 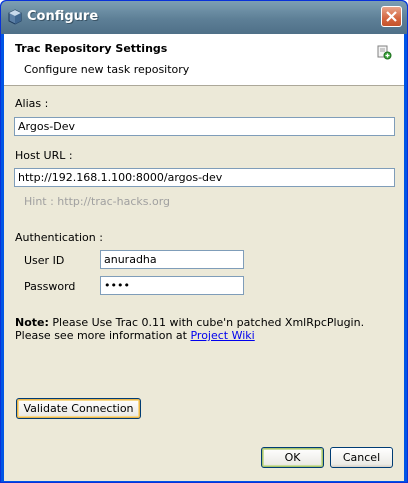 What do you see at coordinates (222, 335) in the screenshot?
I see `project-wiki-link: Project Wiki` at bounding box center [222, 335].